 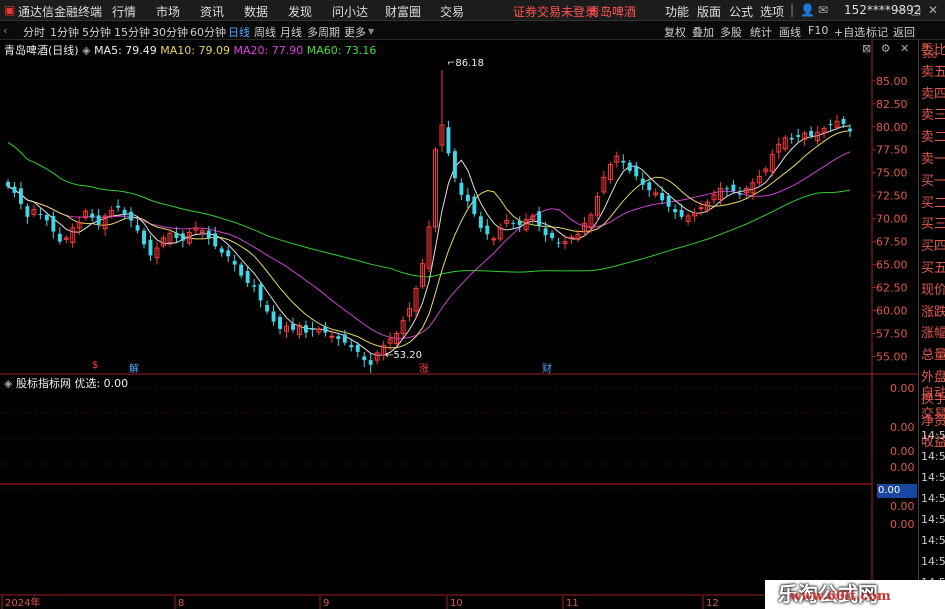 I want to click on ma-dropdown-icon: ◈, so click(x=88, y=50).